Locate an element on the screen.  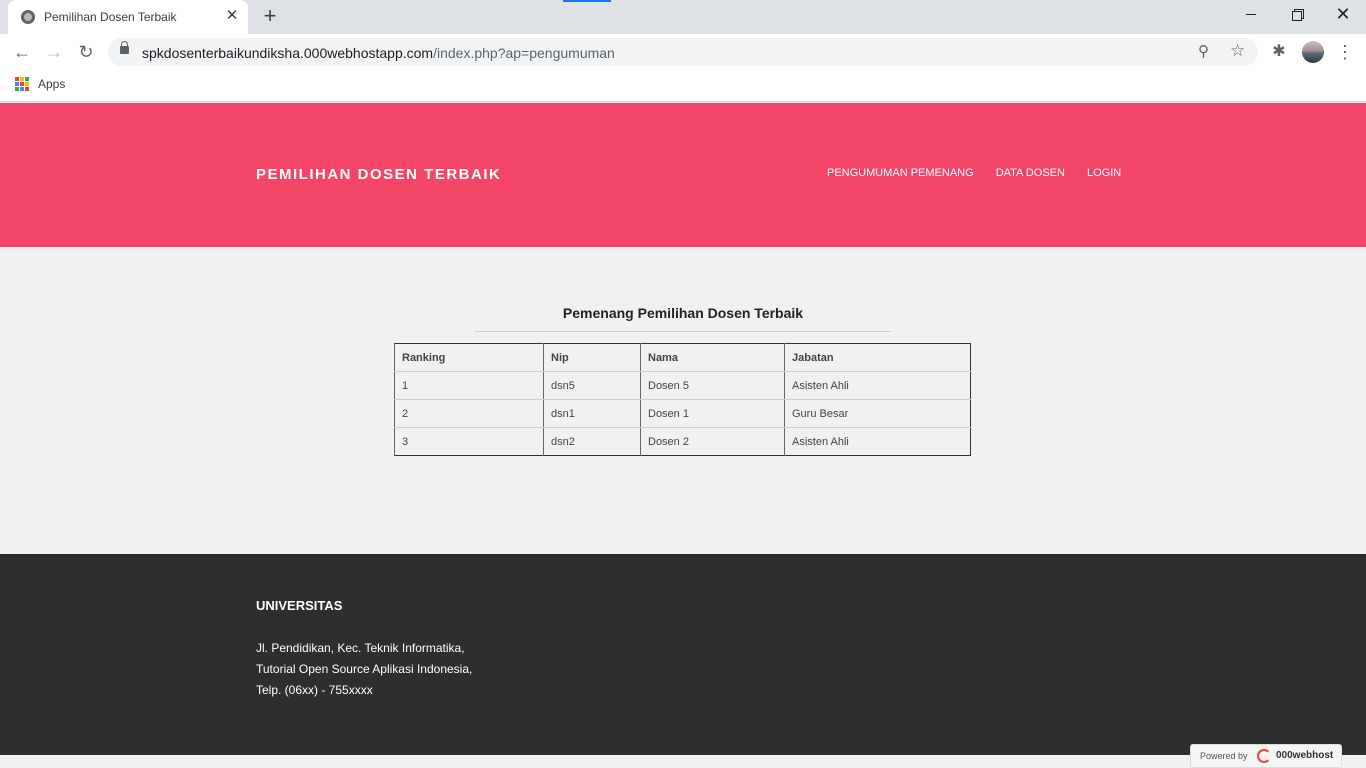
cell-ranking: 3 is located at coordinates (469, 441).